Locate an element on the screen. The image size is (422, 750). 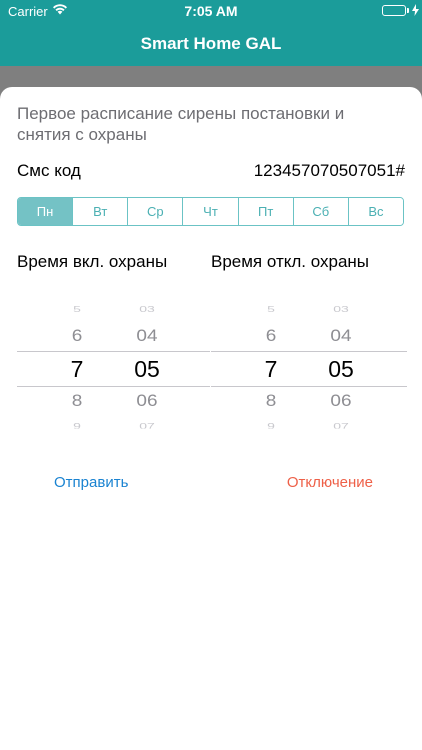
sms-code-label: Смс код is located at coordinates (49, 170).